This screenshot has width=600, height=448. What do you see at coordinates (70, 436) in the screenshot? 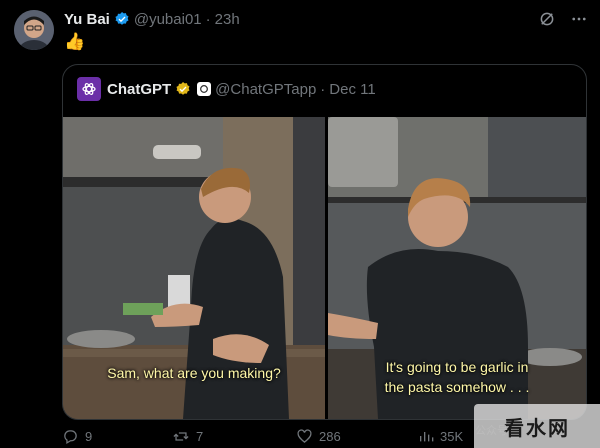
I see `reply-icon` at bounding box center [70, 436].